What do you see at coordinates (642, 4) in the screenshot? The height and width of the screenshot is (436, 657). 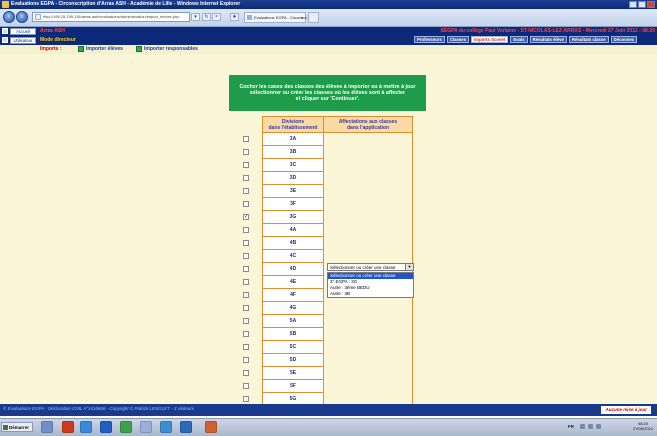 I see `maximize-button` at bounding box center [642, 4].